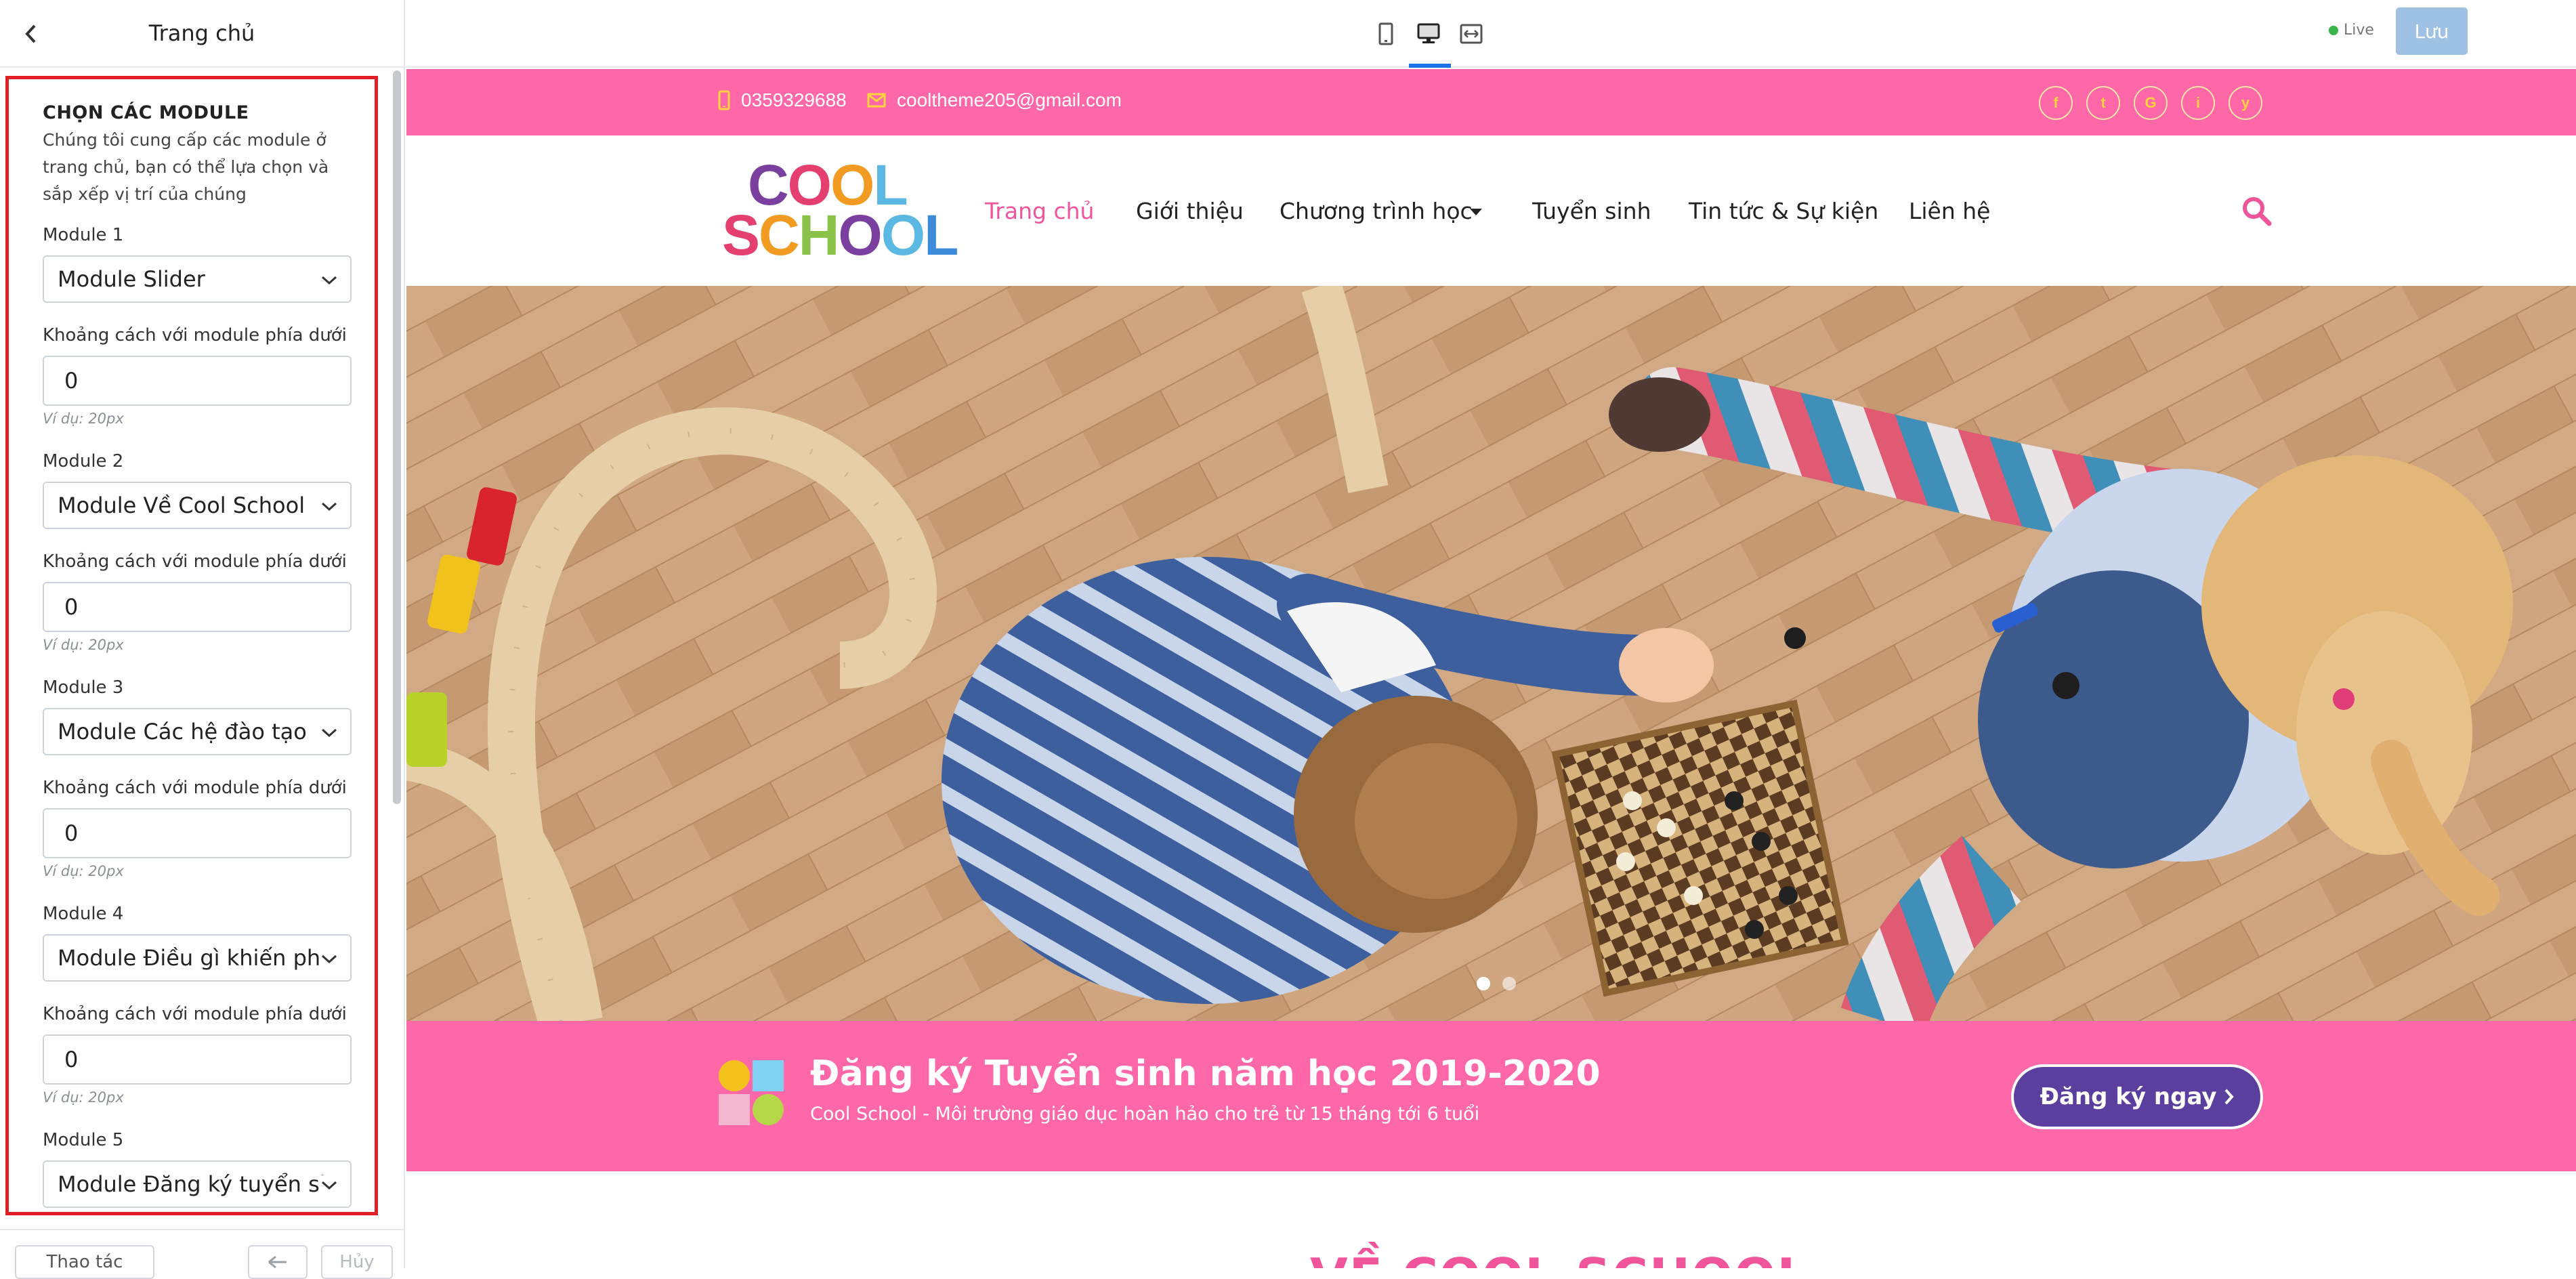  I want to click on caret-down-icon, so click(1476, 212).